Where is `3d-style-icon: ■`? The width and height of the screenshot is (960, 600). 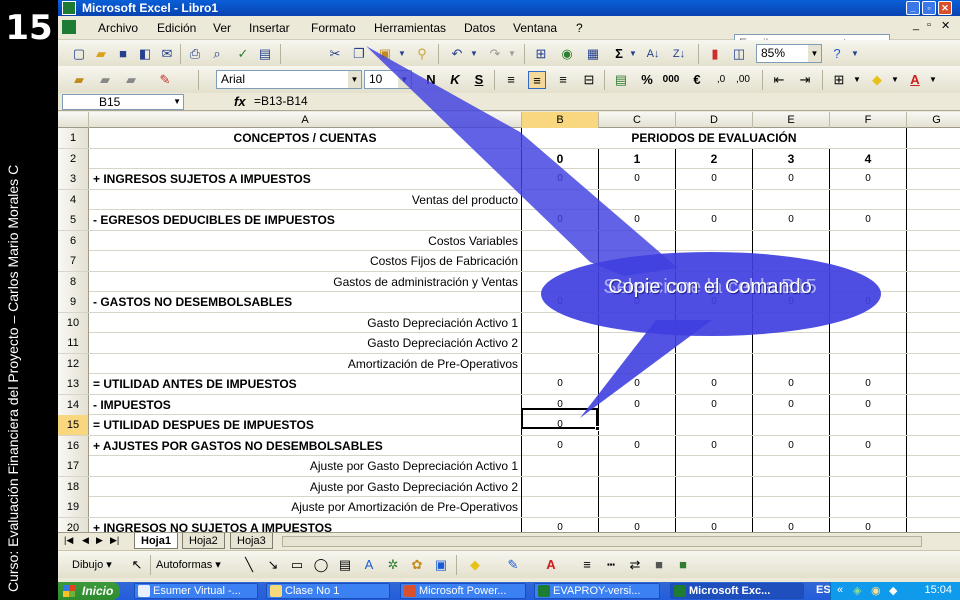
3d-style-icon: ■ is located at coordinates (683, 565).